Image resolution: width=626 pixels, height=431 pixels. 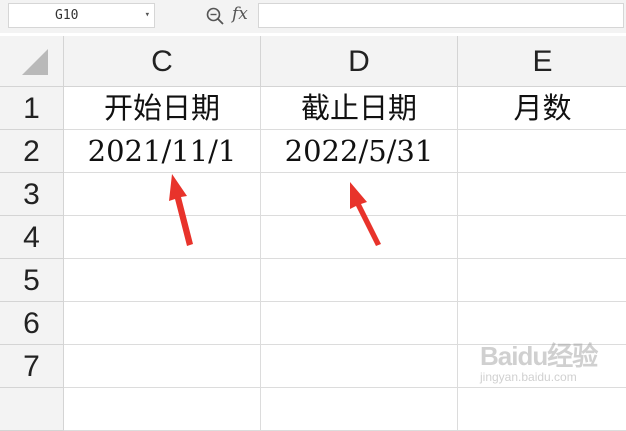 I want to click on cell-e8, so click(x=542, y=409).